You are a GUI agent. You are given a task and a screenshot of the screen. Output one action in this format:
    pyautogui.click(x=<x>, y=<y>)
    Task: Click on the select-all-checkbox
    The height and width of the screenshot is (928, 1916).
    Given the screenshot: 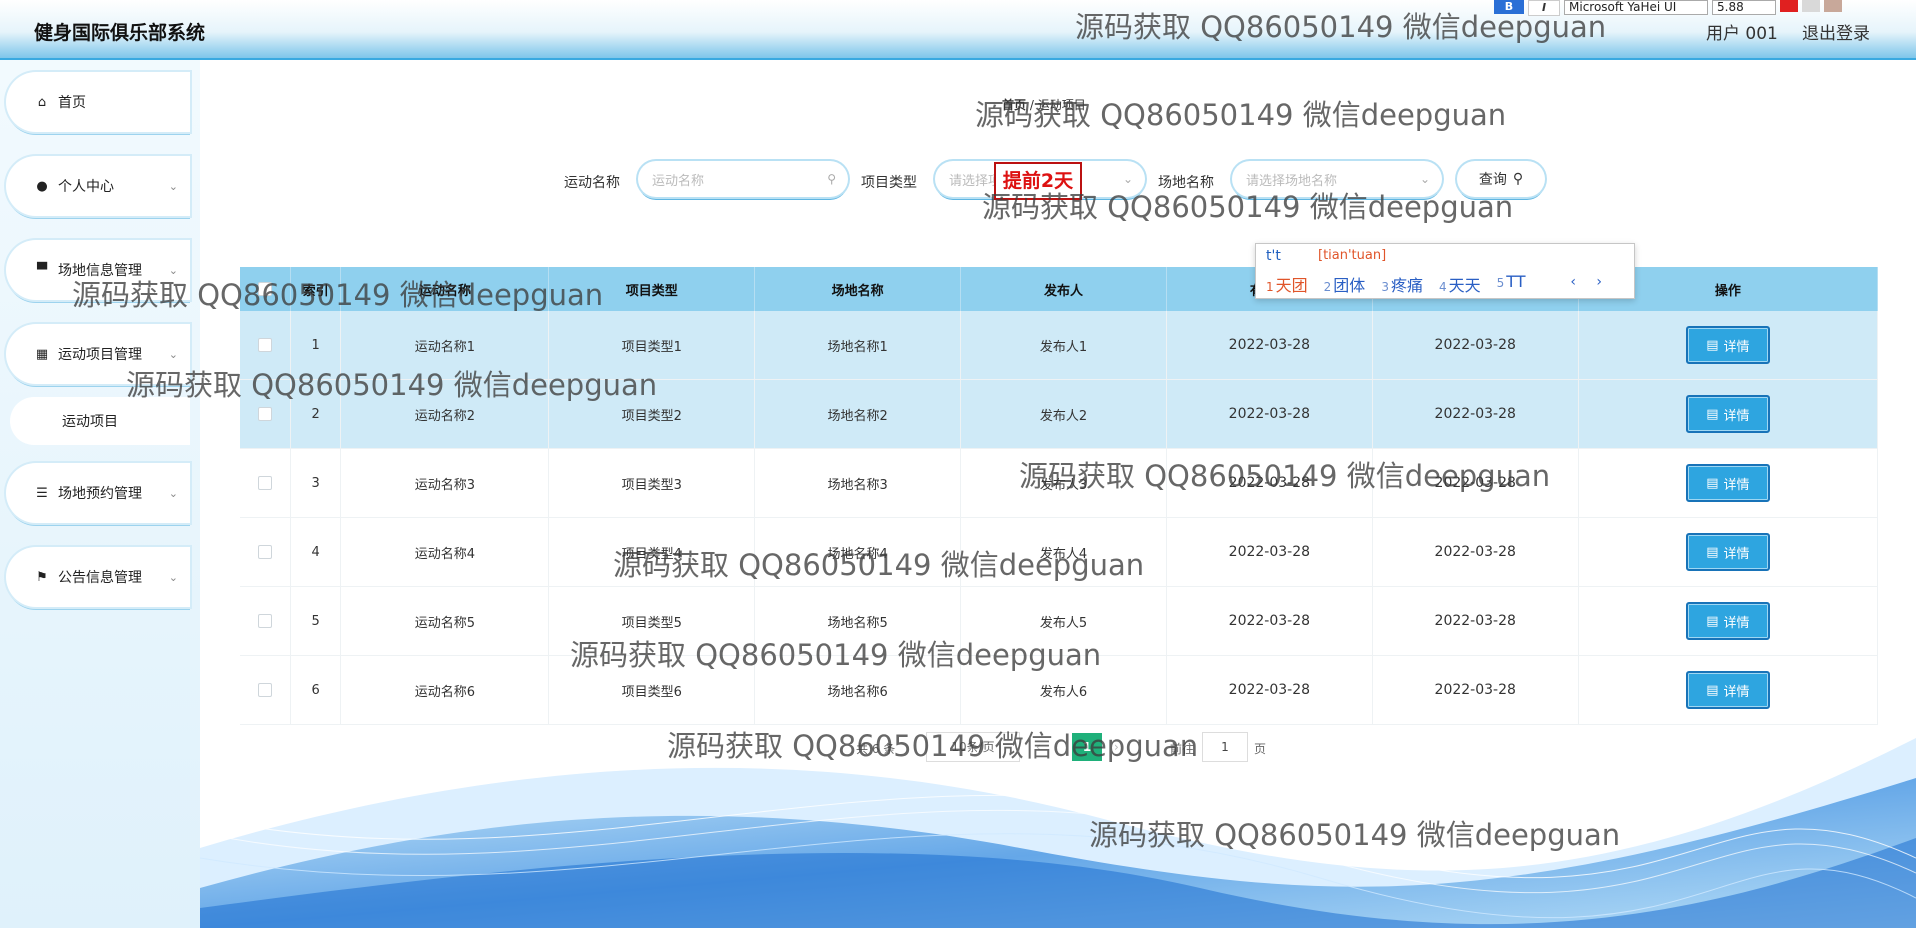 What is the action you would take?
    pyautogui.click(x=264, y=289)
    